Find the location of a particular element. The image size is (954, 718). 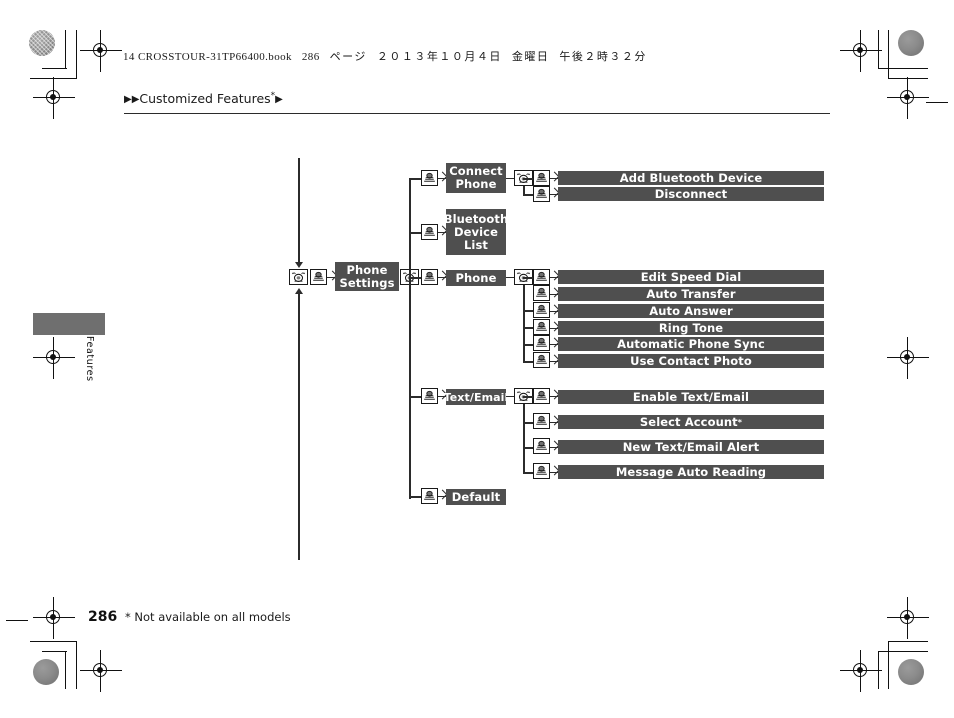

node-add-bluetooth-device: Add Bluetooth Device is located at coordinates (691, 178).